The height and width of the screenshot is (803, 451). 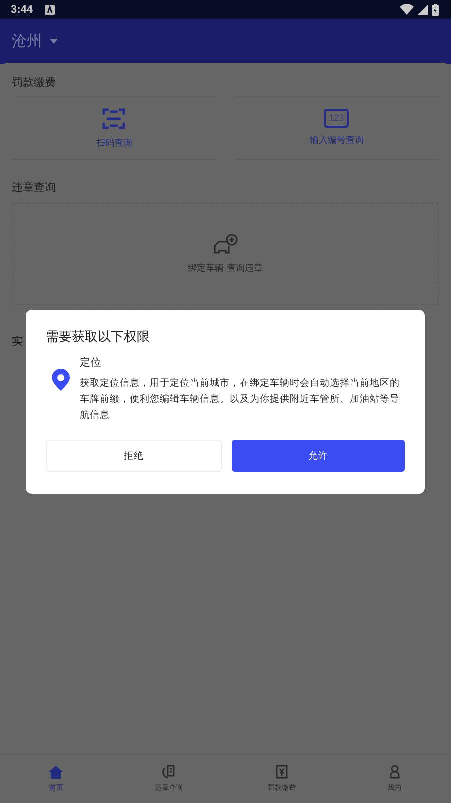 What do you see at coordinates (34, 82) in the screenshot?
I see `section-title: 罚款缴费` at bounding box center [34, 82].